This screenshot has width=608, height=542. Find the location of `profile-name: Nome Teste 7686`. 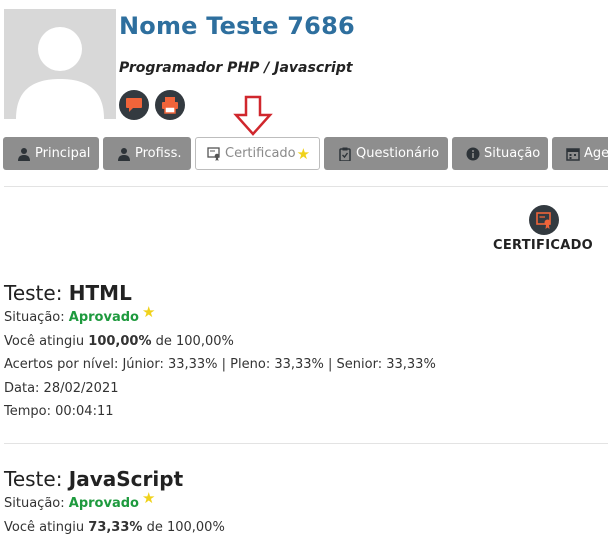

profile-name: Nome Teste 7686 is located at coordinates (237, 26).